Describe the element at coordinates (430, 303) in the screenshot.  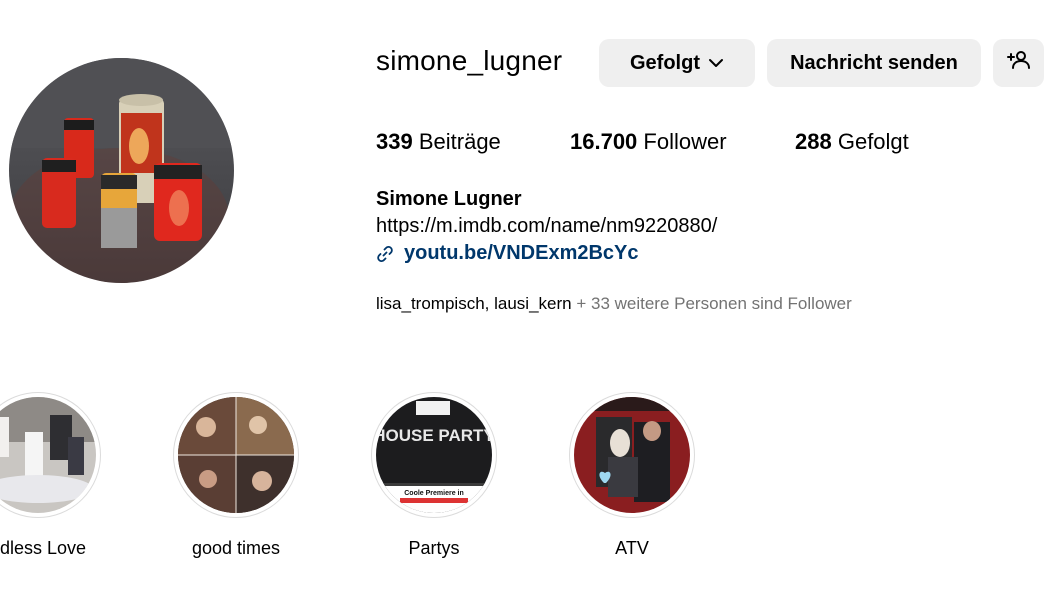
I see `followed-by-user: lisa_trompisch` at that location.